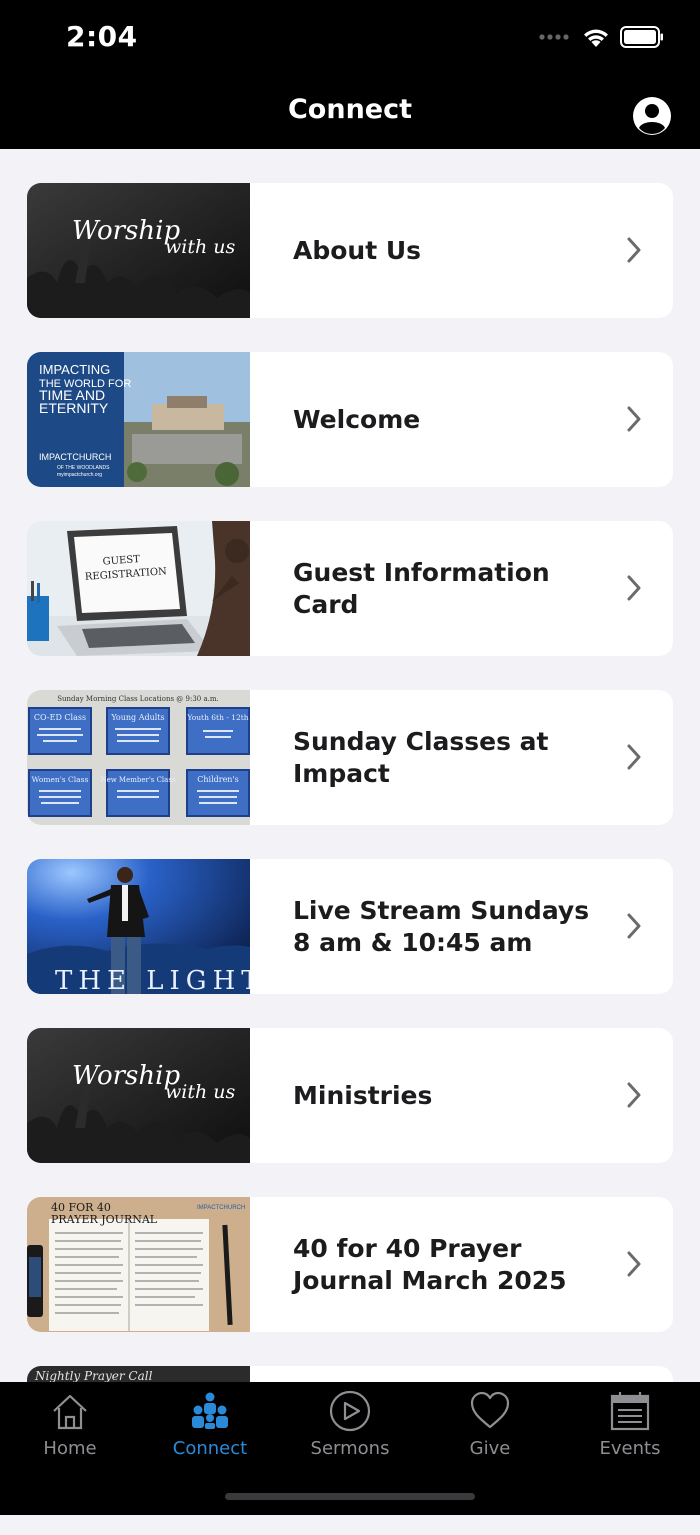  What do you see at coordinates (350, 1411) in the screenshot?
I see `play-icon` at bounding box center [350, 1411].